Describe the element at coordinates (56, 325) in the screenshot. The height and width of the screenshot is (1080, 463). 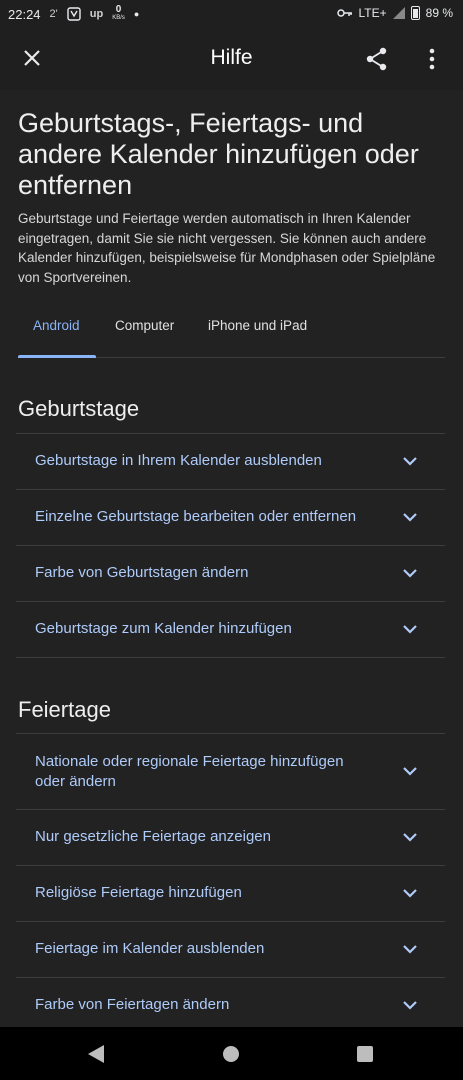
I see `tab-android: Android` at that location.